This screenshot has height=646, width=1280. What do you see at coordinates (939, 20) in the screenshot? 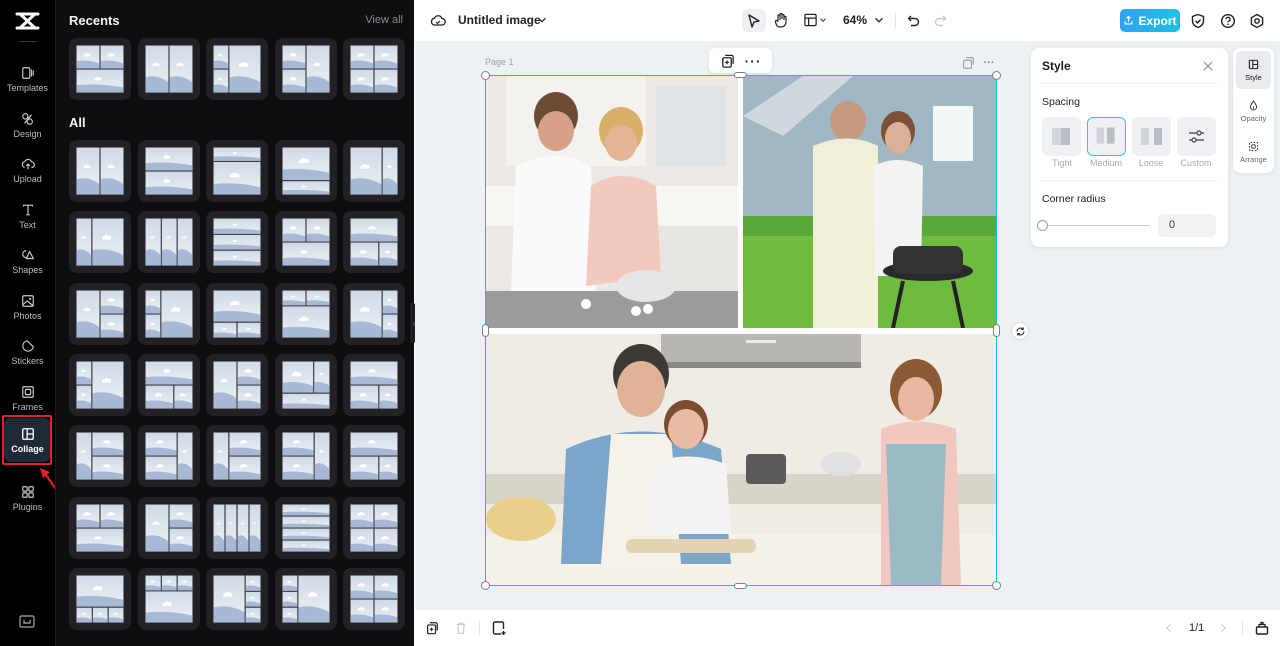
I see `redo-button` at bounding box center [939, 20].